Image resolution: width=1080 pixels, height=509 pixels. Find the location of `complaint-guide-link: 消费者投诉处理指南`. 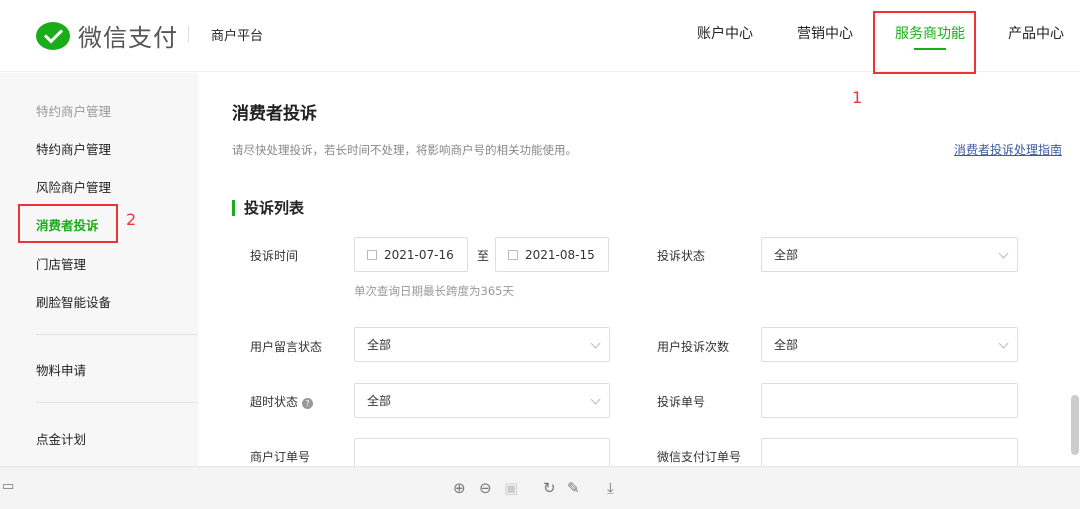

complaint-guide-link: 消费者投诉处理指南 is located at coordinates (1008, 149).